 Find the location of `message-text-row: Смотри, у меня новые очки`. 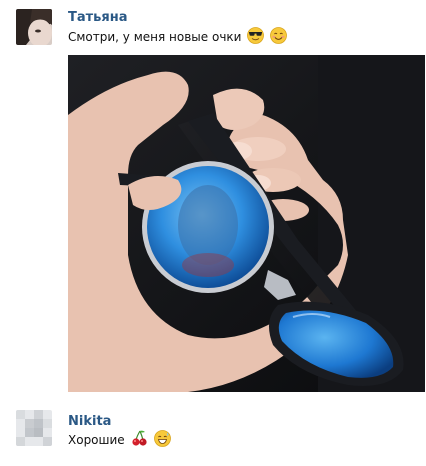

message-text-row: Смотри, у меня новые очки is located at coordinates (178, 37).